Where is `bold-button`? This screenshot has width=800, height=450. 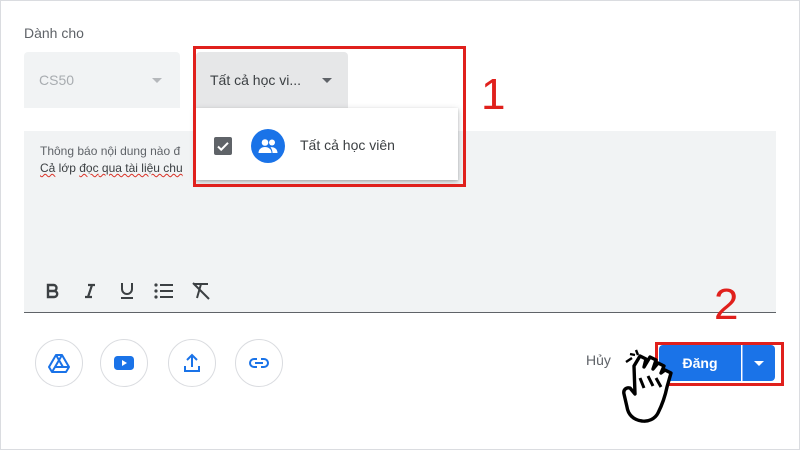
bold-button is located at coordinates (52, 291).